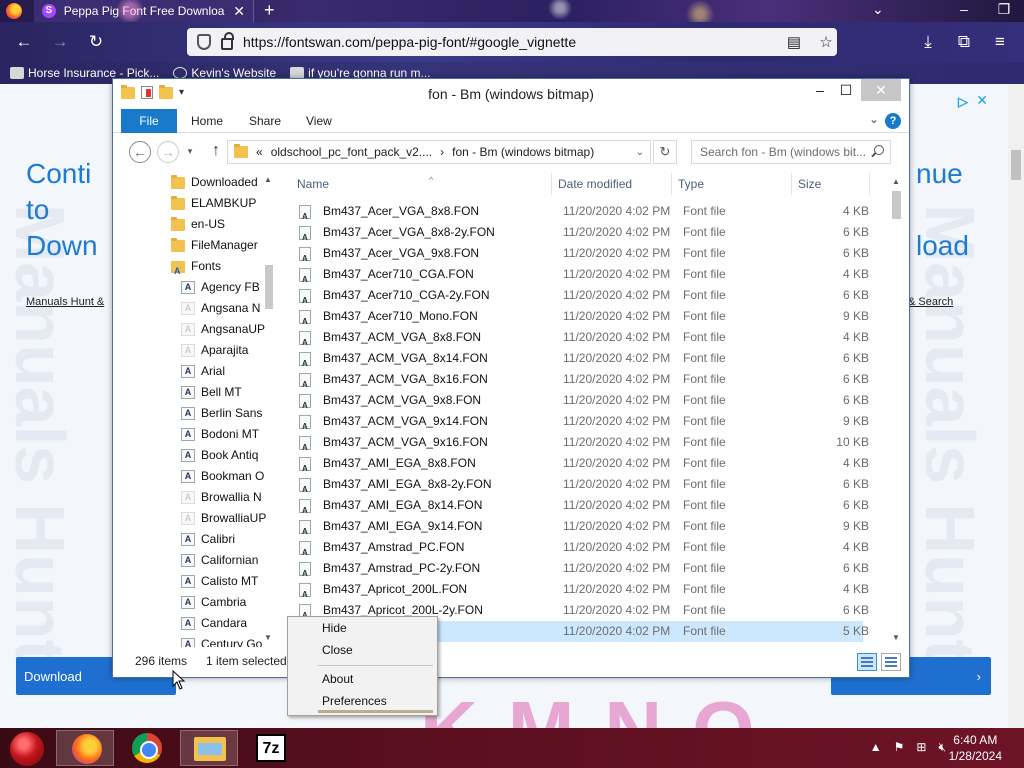 This screenshot has width=1024, height=768. Describe the element at coordinates (196, 269) in the screenshot. I see `nav-item: Fonts` at that location.